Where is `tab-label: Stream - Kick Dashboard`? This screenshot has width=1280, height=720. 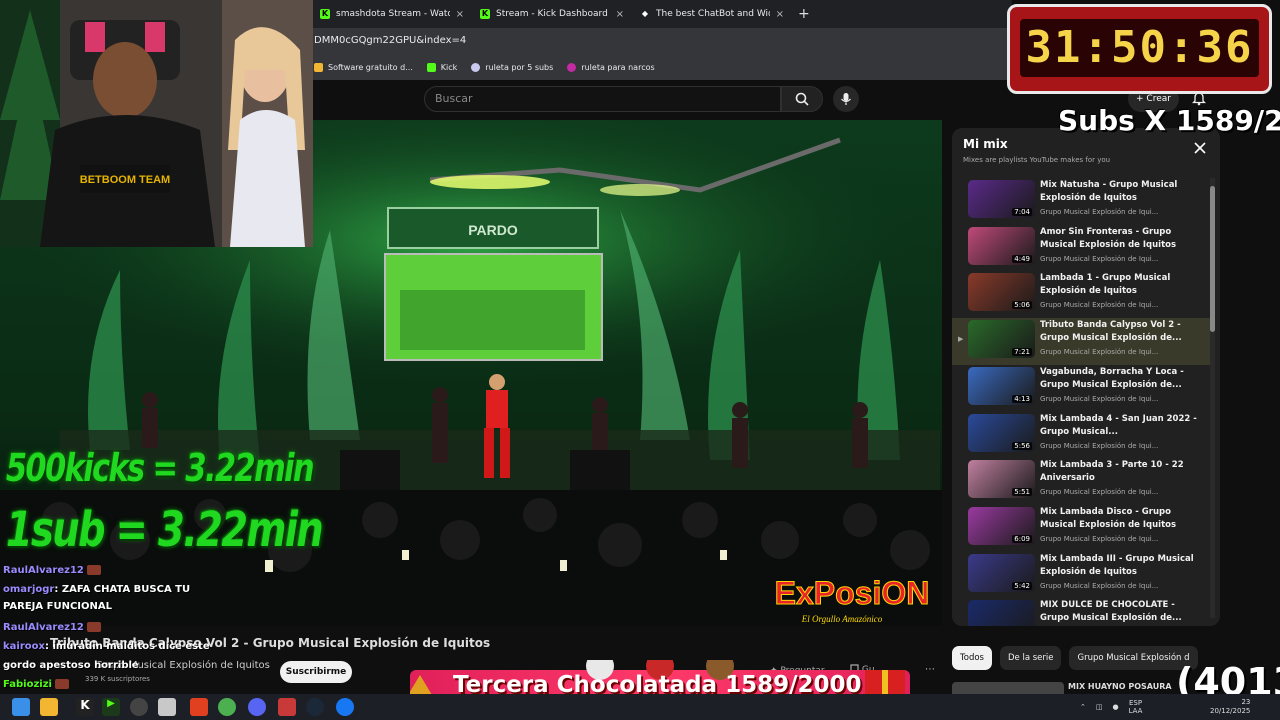
tab-label: Stream - Kick Dashboard is located at coordinates (552, 14).